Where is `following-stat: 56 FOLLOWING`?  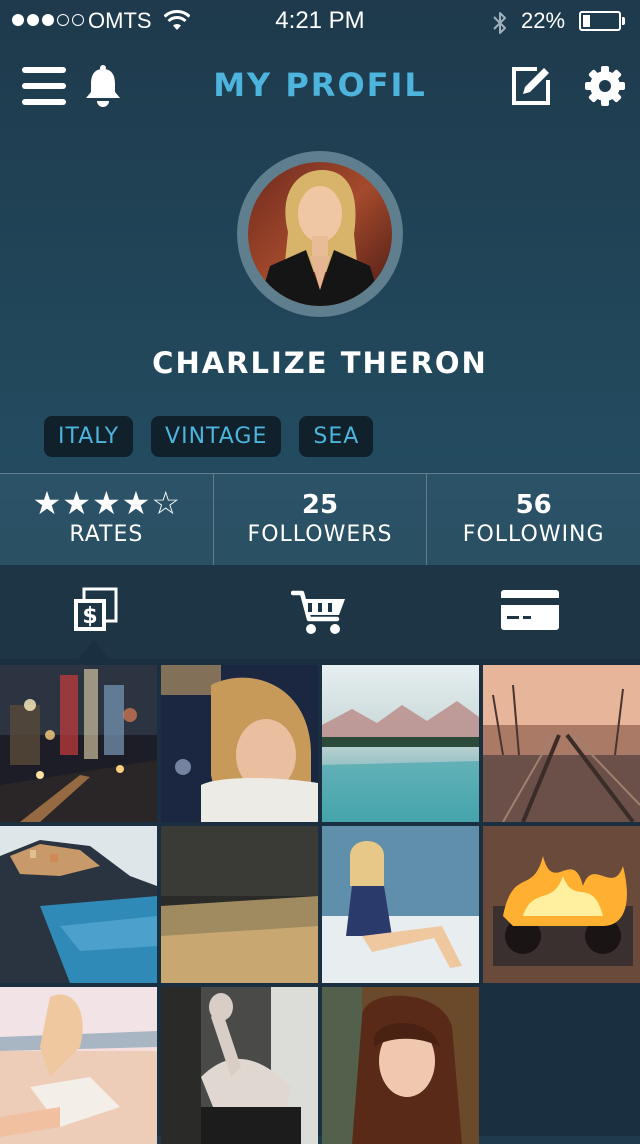
following-stat: 56 FOLLOWING is located at coordinates (533, 520).